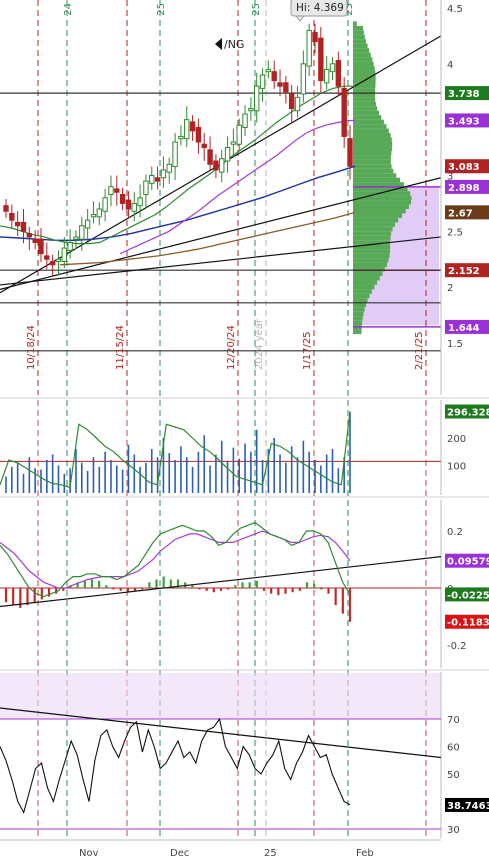 Image resolution: width=489 pixels, height=863 pixels. Describe the element at coordinates (31, 347) in the screenshot. I see `date-marker-label: 10/18/24` at that location.